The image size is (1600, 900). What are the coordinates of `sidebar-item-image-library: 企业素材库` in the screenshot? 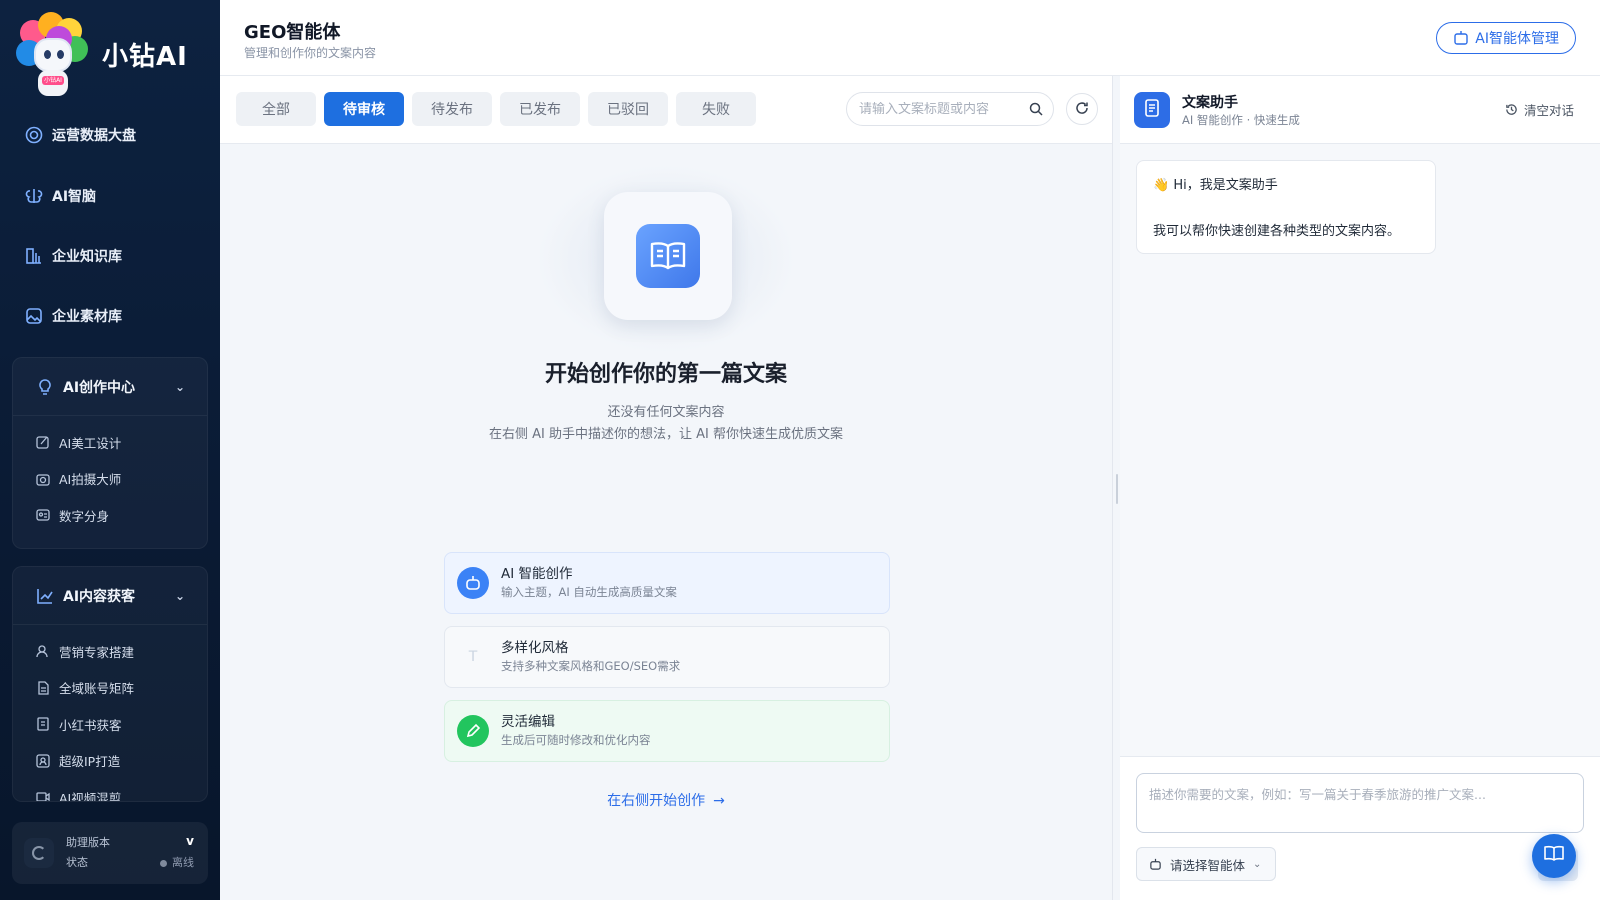 It's located at (73, 316).